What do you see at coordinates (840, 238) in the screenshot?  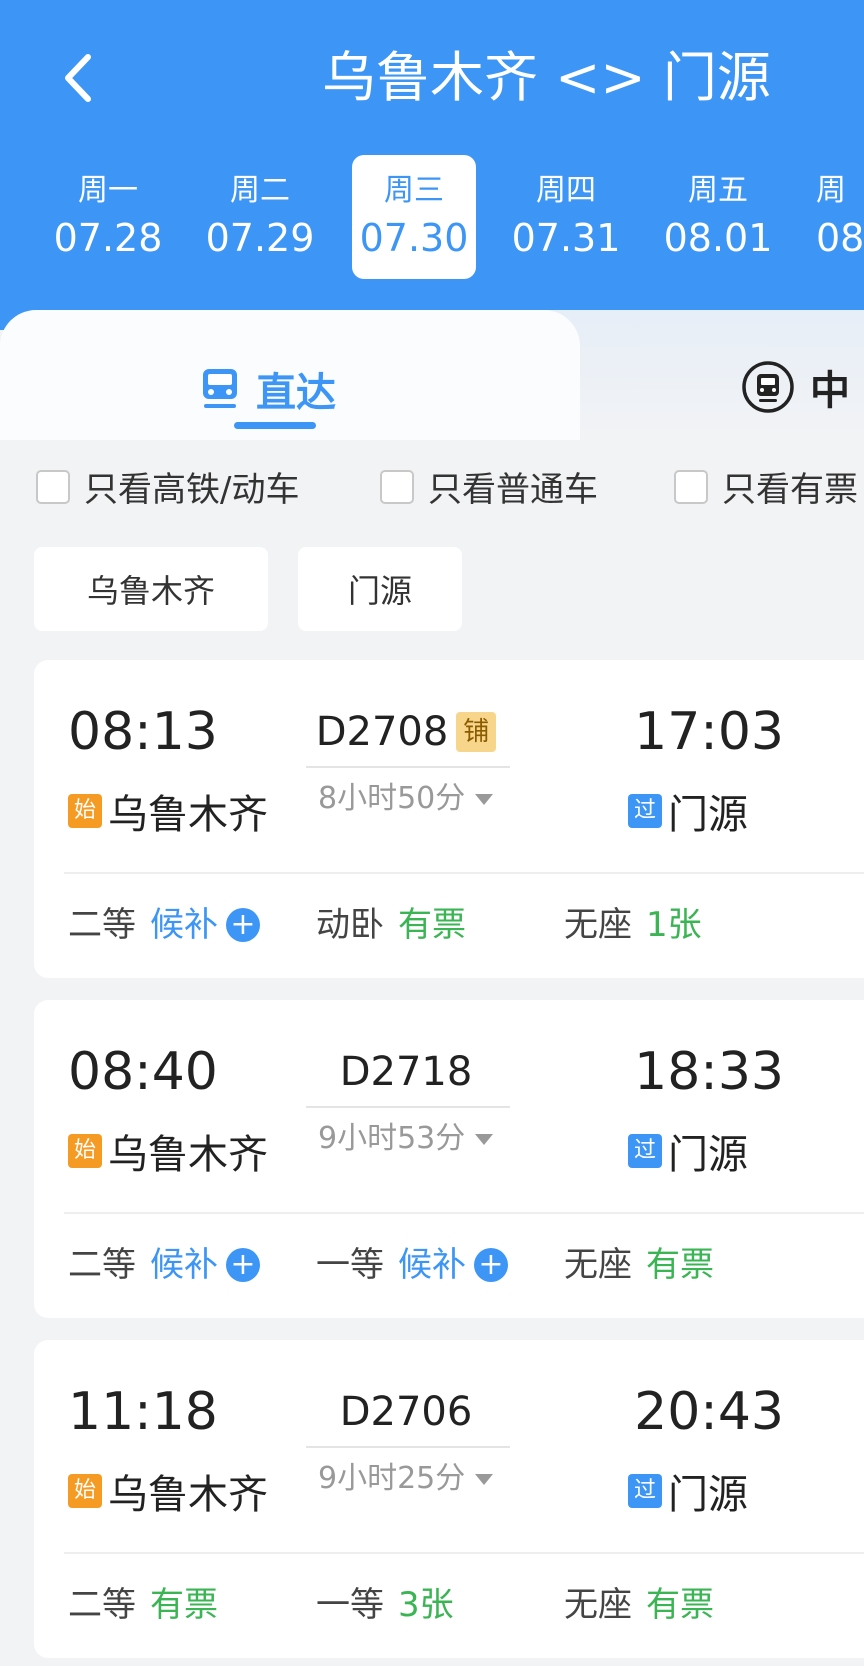 I see `date-value: 08` at bounding box center [840, 238].